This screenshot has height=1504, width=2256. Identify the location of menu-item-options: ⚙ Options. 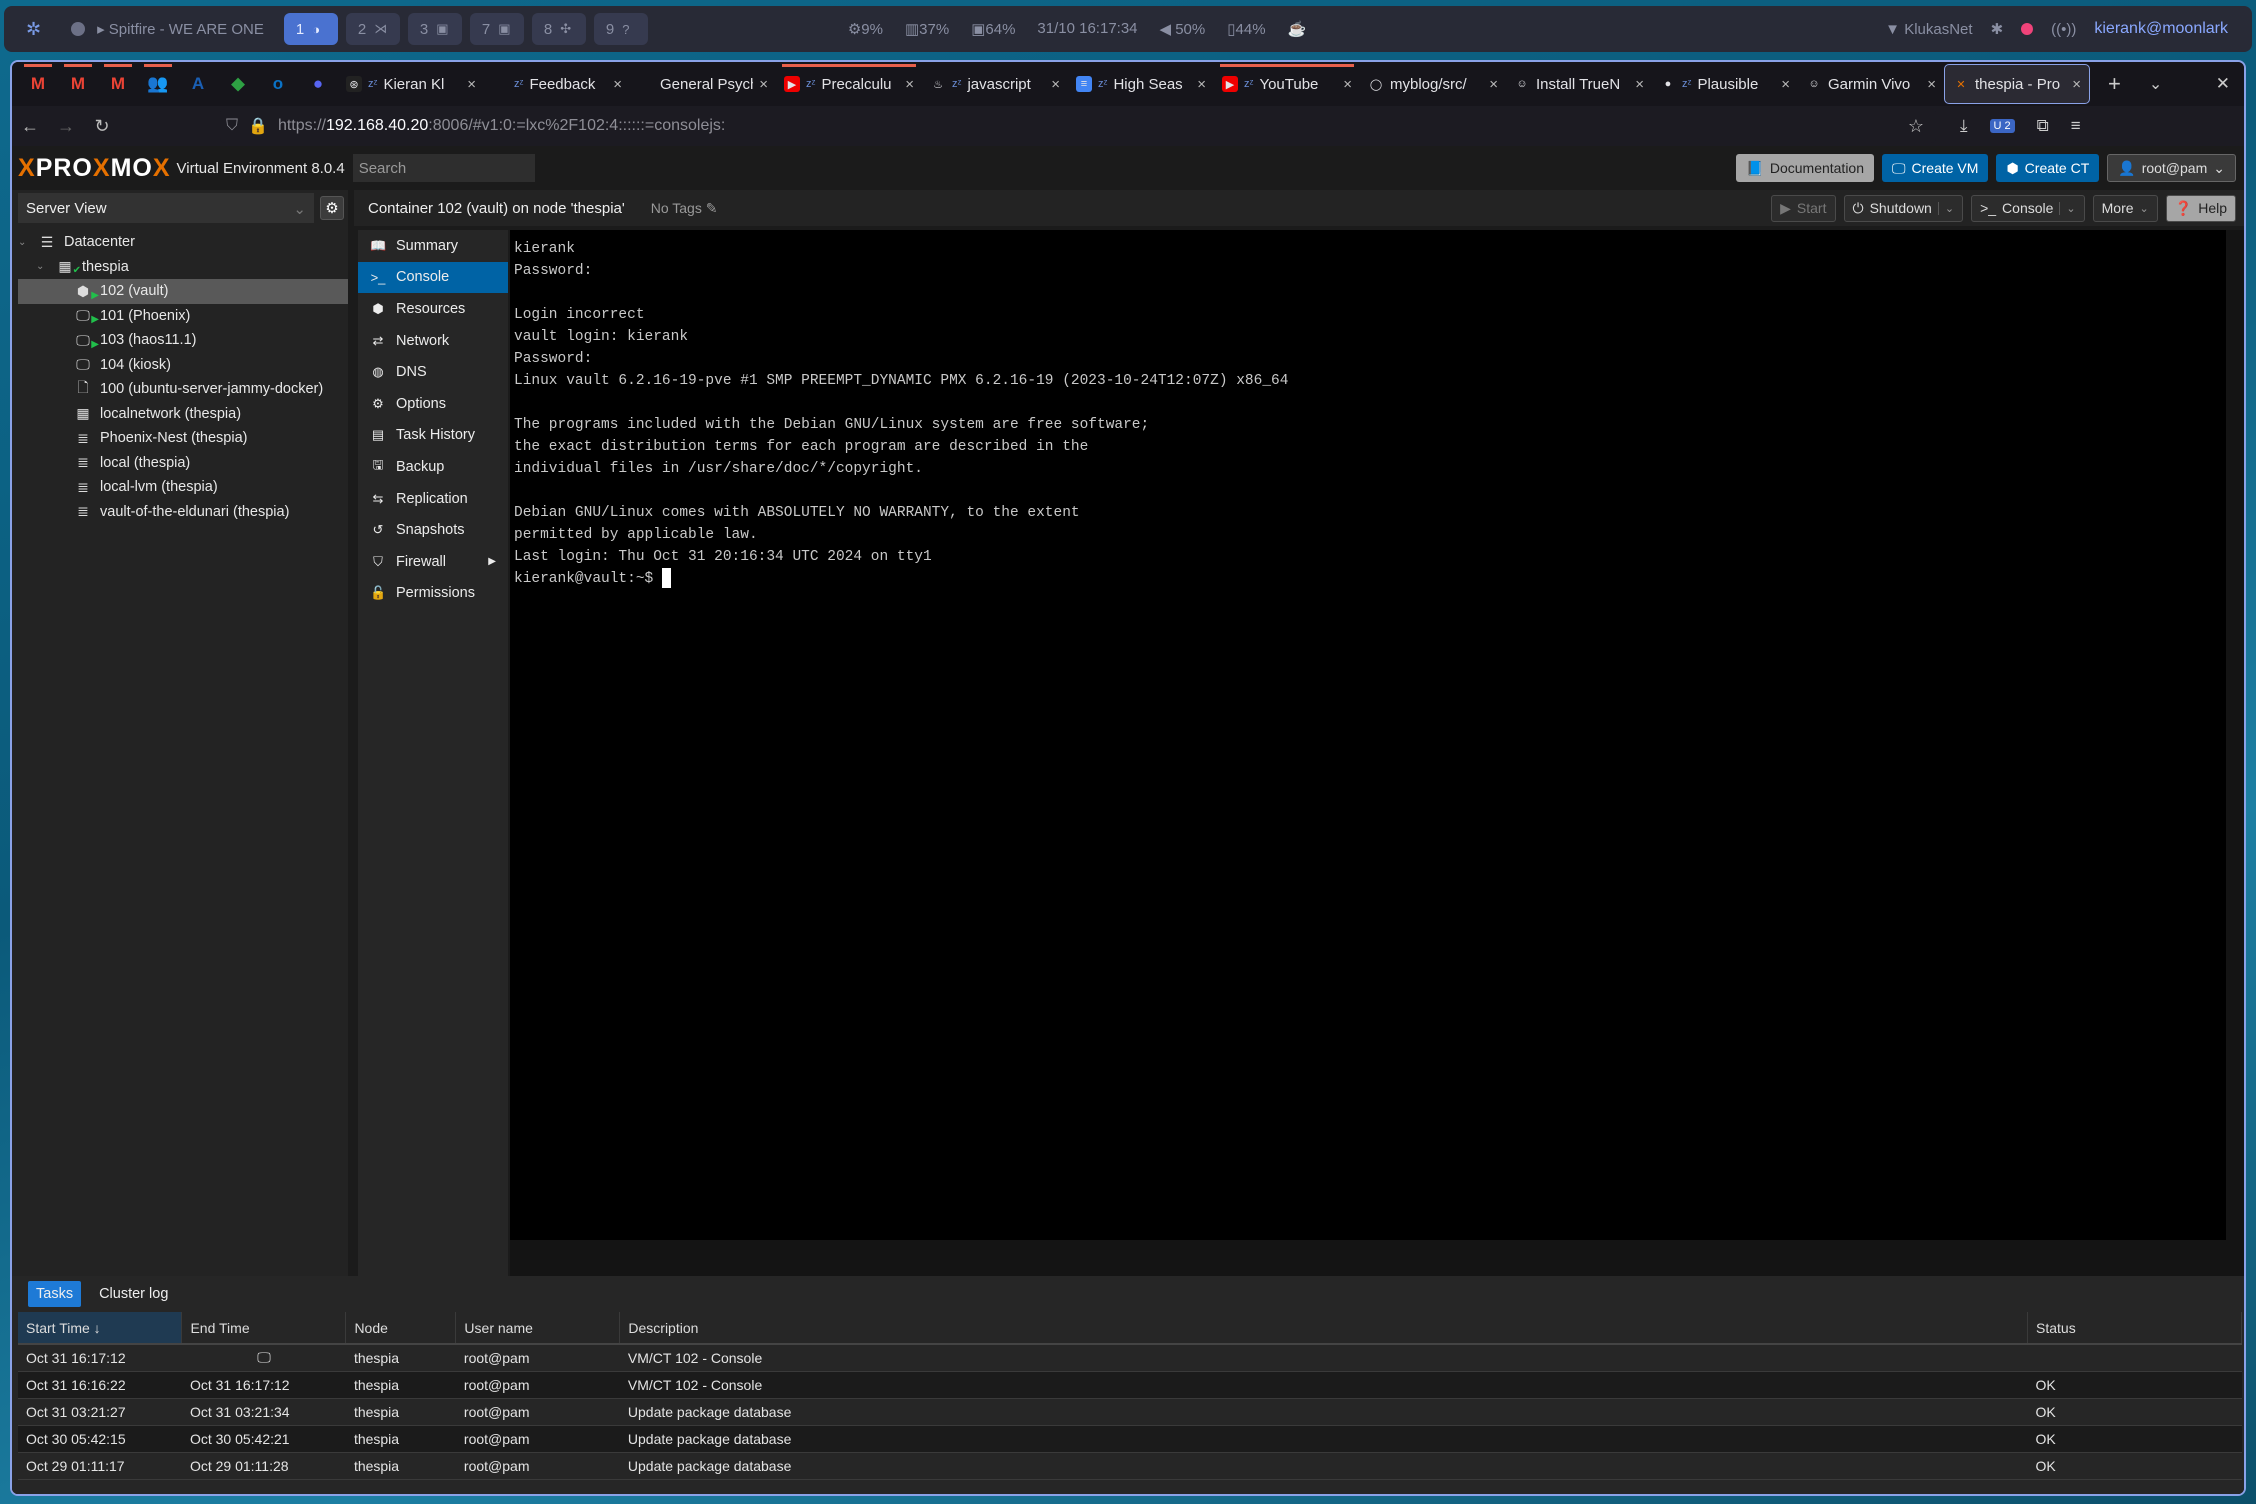
(433, 404).